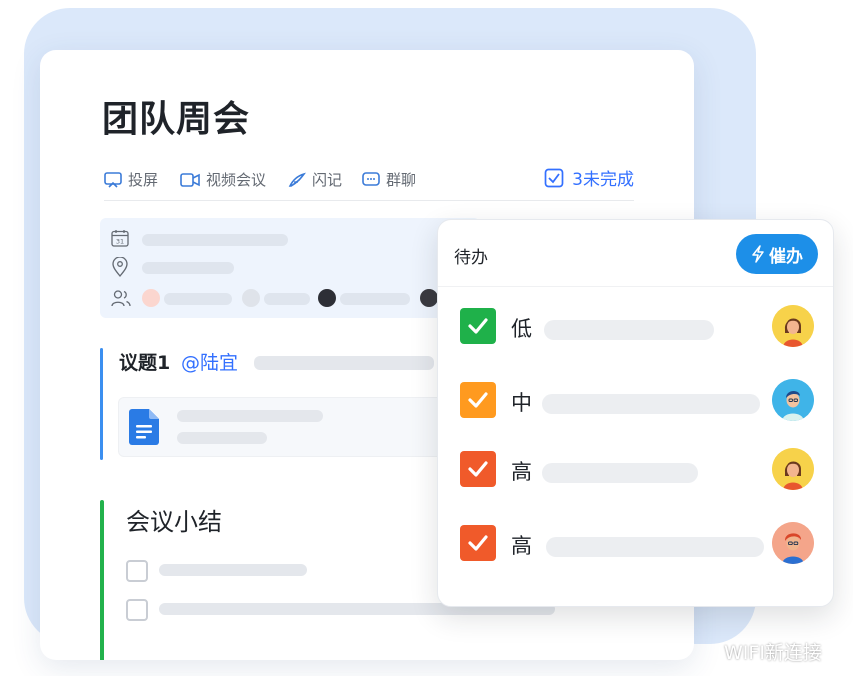 Image resolution: width=853 pixels, height=676 pixels. I want to click on screen-cast-icon, so click(113, 179).